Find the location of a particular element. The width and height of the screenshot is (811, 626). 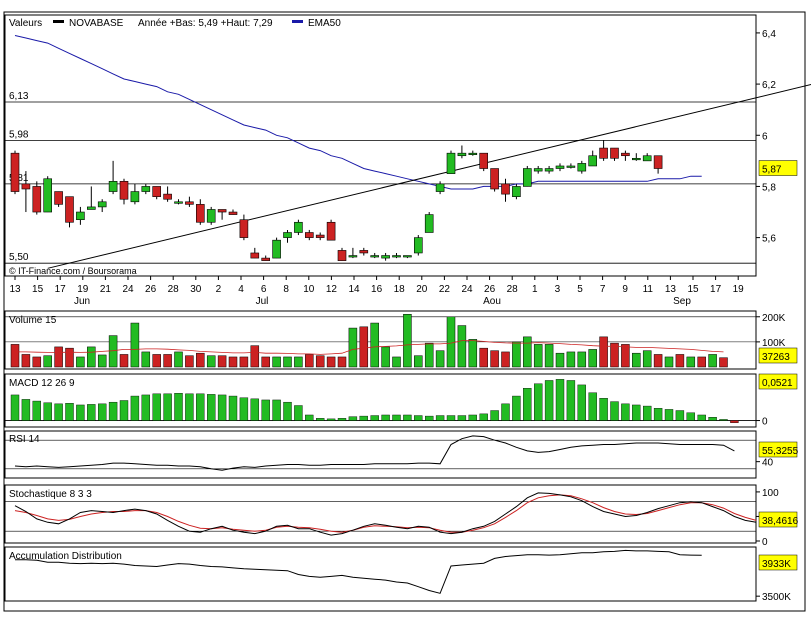

rsi-last-value: 55,3255 is located at coordinates (780, 451).